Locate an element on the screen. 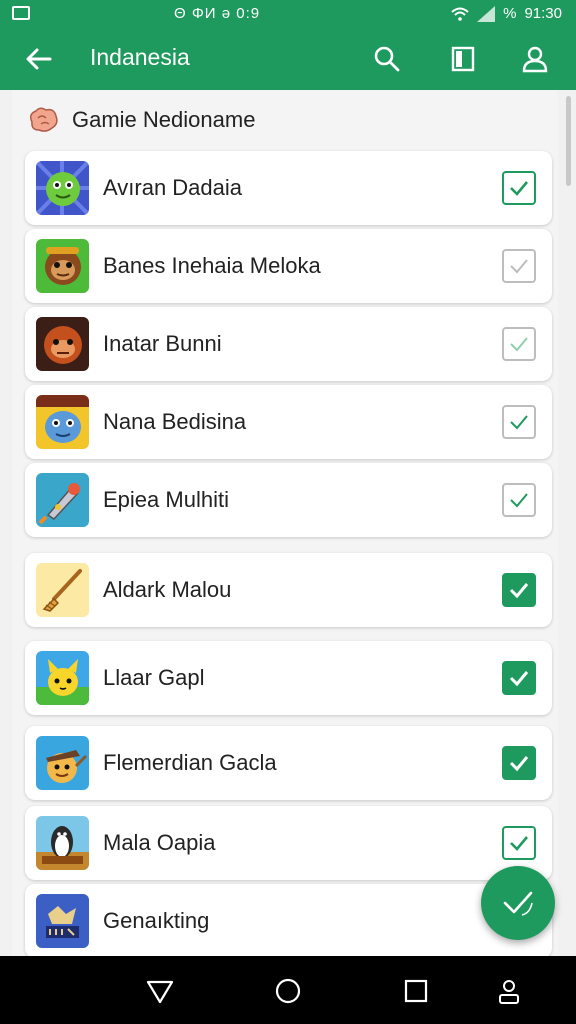 The image size is (576, 1024). game-name: Genaıkting is located at coordinates (156, 920).